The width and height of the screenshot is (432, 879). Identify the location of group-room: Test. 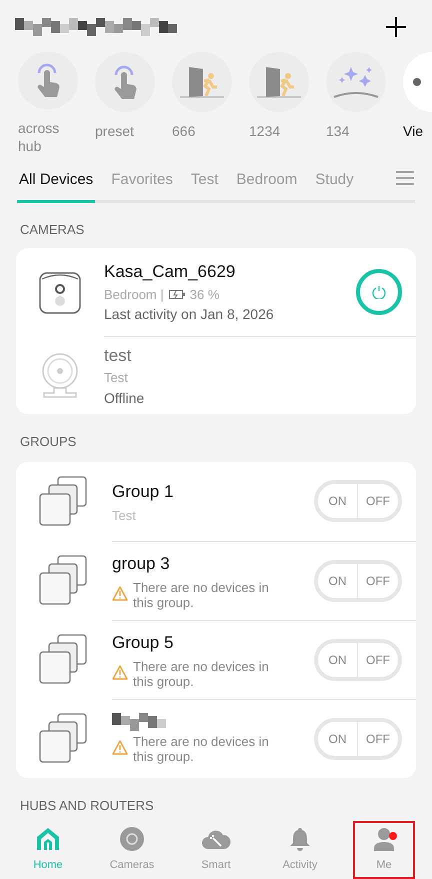
(124, 515).